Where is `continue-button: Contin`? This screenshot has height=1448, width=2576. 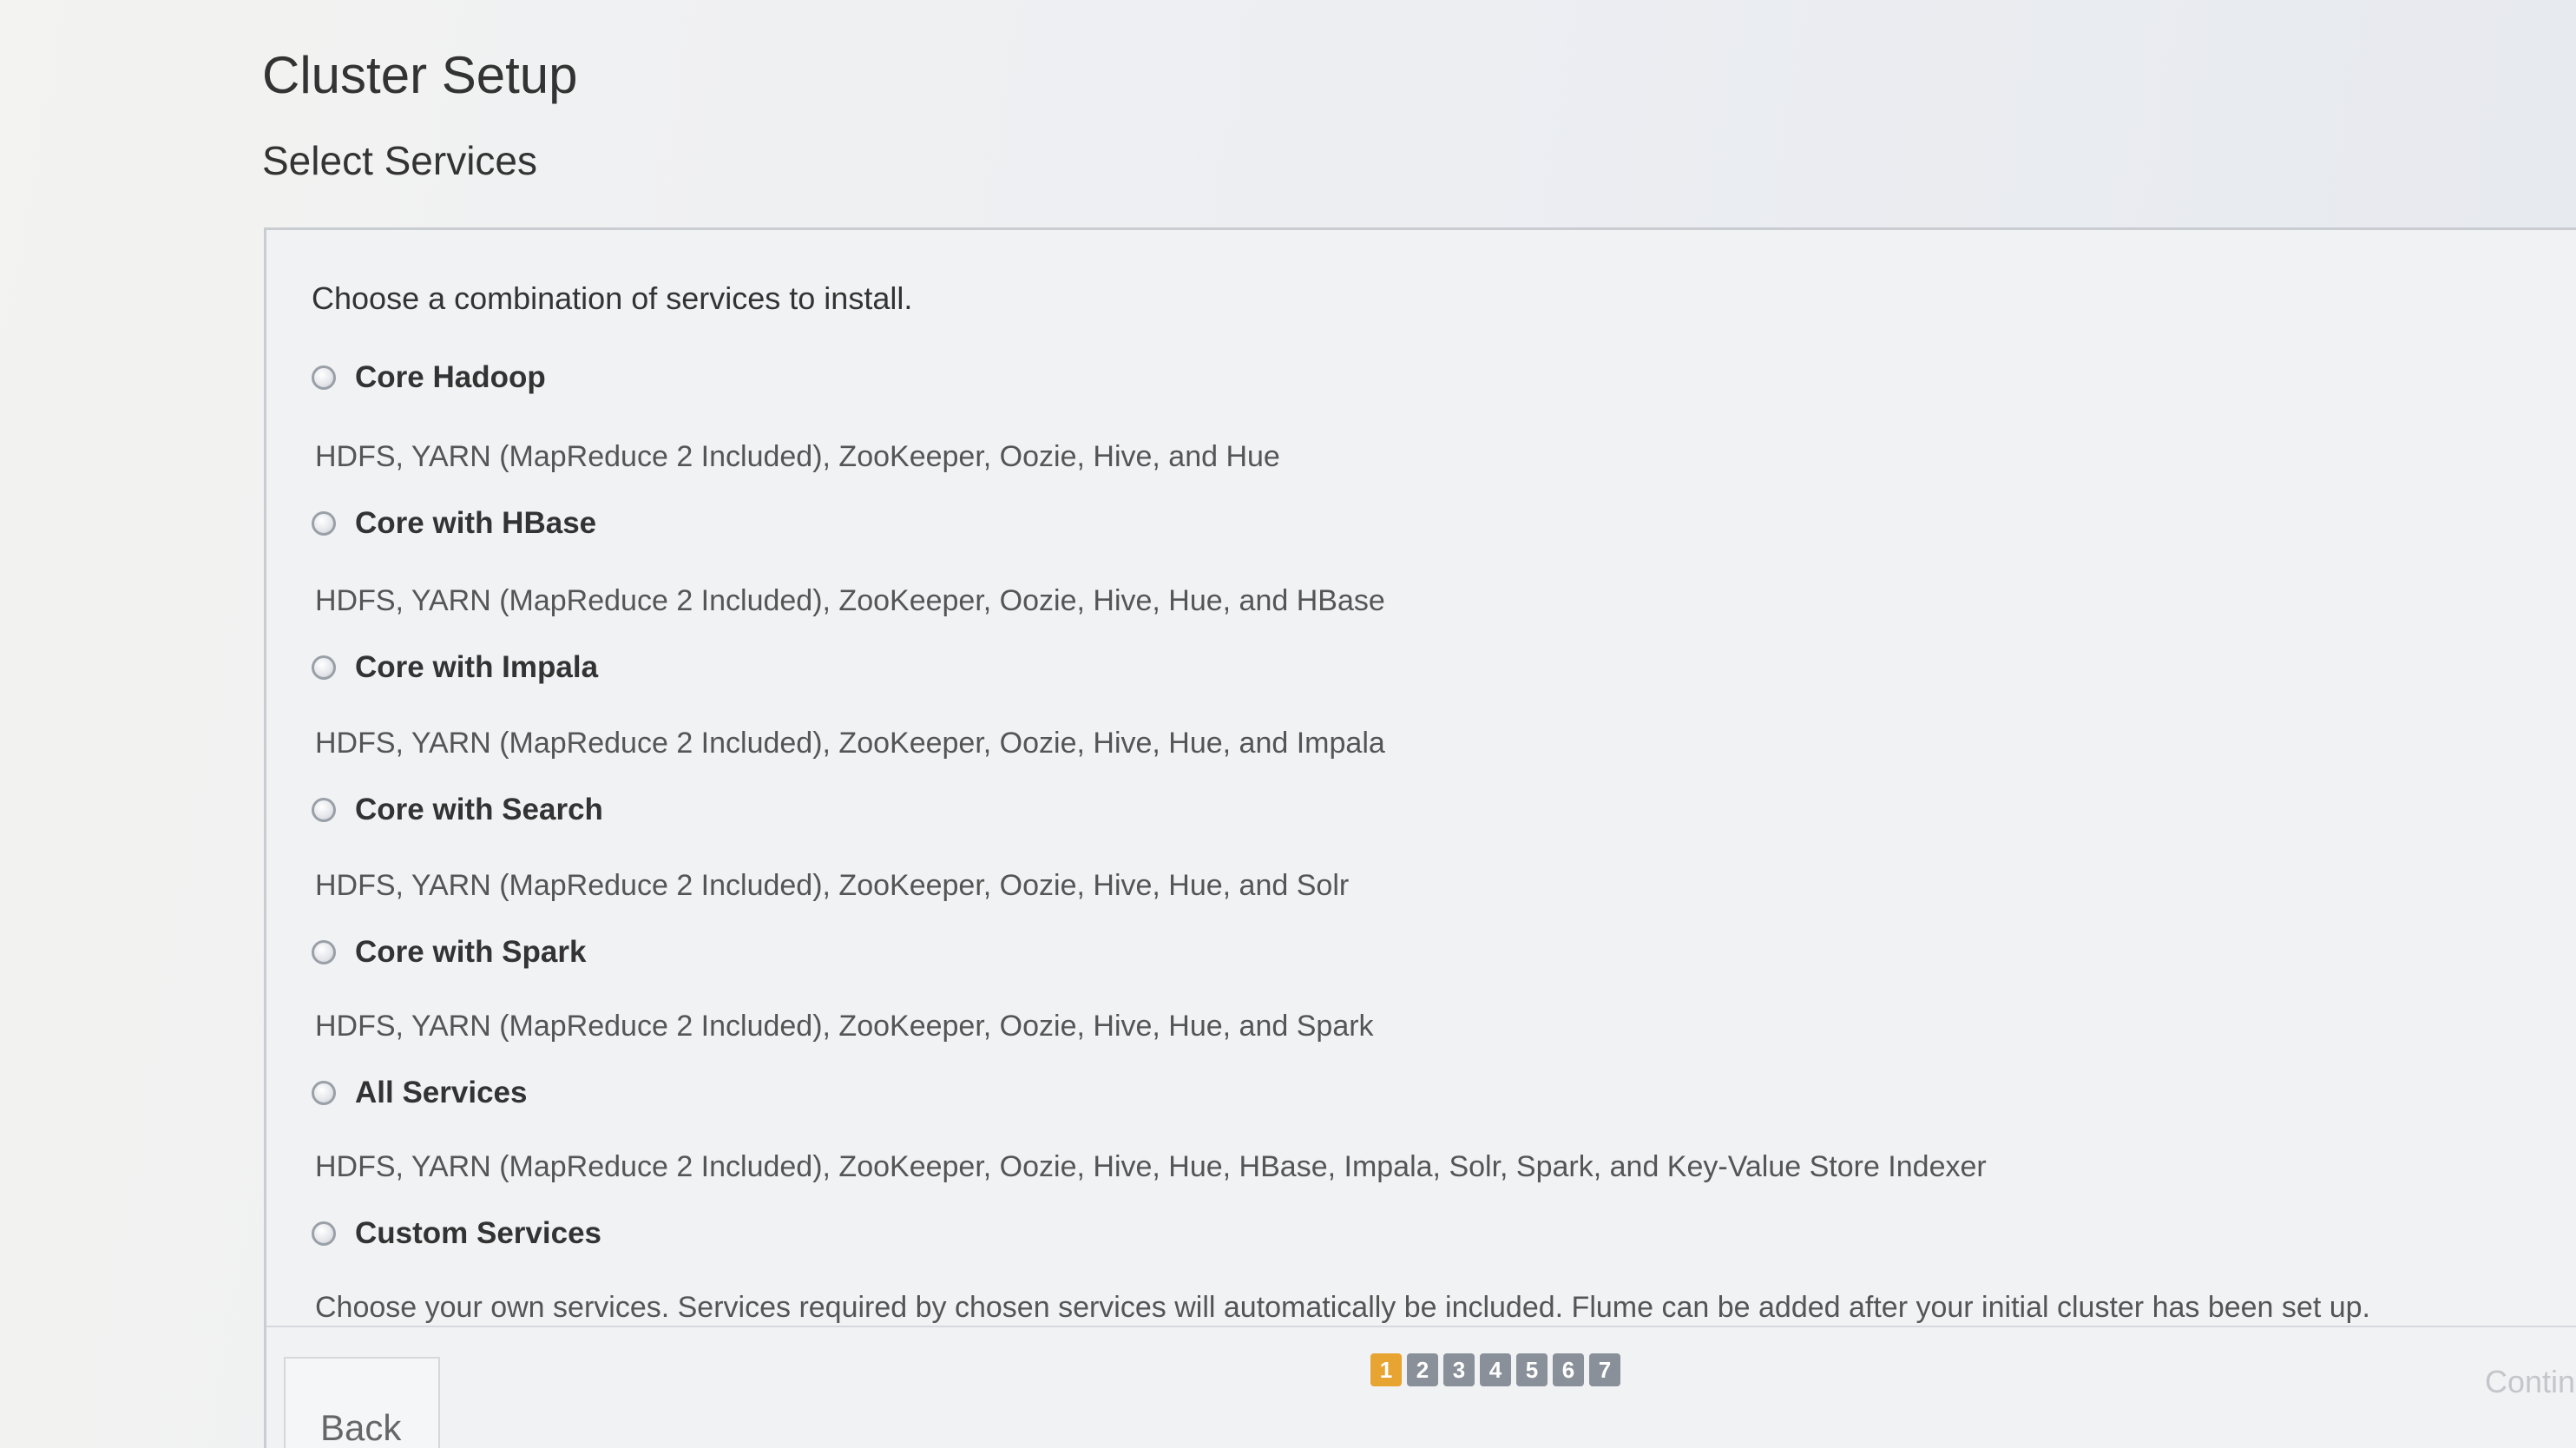
continue-button: Contin is located at coordinates (2530, 1382).